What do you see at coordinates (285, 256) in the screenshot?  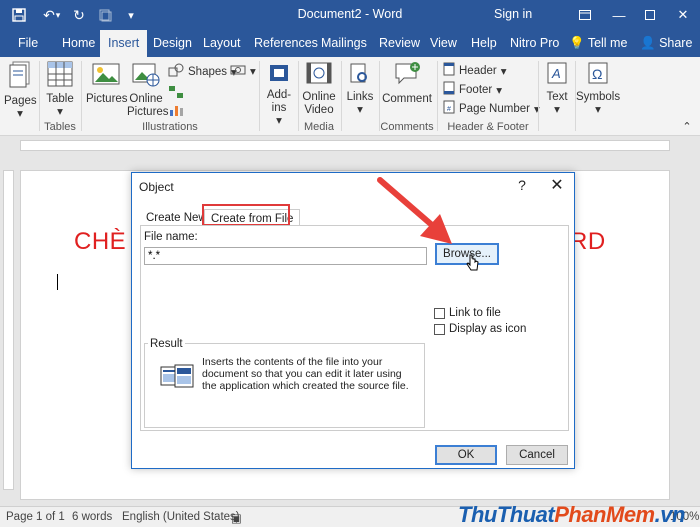 I see `file-name-input` at bounding box center [285, 256].